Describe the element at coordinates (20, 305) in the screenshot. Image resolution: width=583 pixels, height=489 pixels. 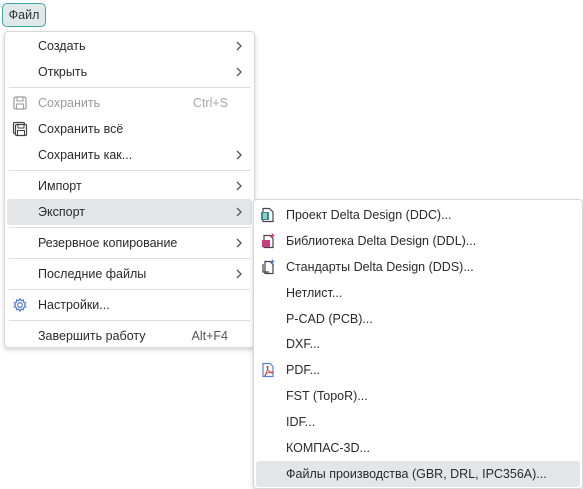
I see `gear-icon` at that location.